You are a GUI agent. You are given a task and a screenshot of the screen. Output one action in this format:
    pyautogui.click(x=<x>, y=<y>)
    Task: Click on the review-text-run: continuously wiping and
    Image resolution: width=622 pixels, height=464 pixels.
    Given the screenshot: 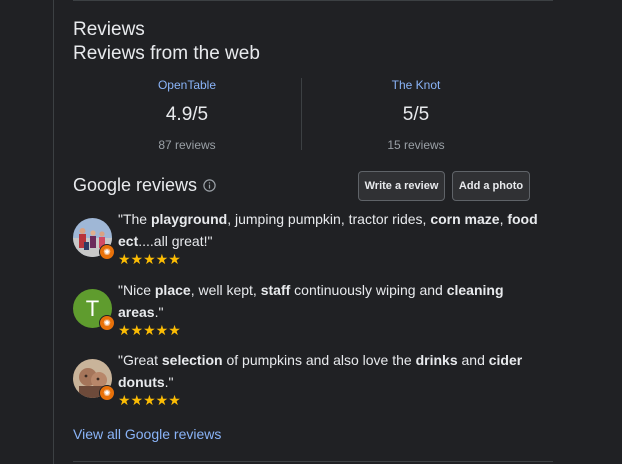 What is the action you would take?
    pyautogui.click(x=368, y=290)
    